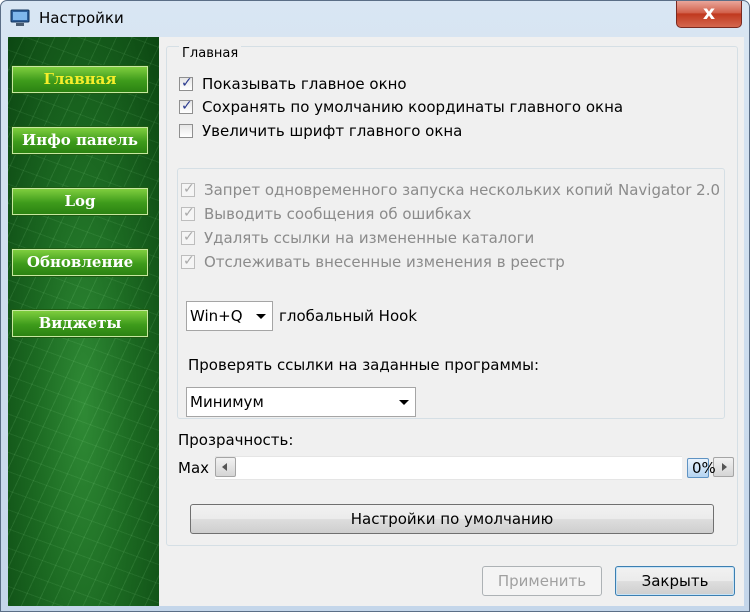 The height and width of the screenshot is (612, 750). I want to click on sidebar-item-info-panel: Инфо панель, so click(80, 140).